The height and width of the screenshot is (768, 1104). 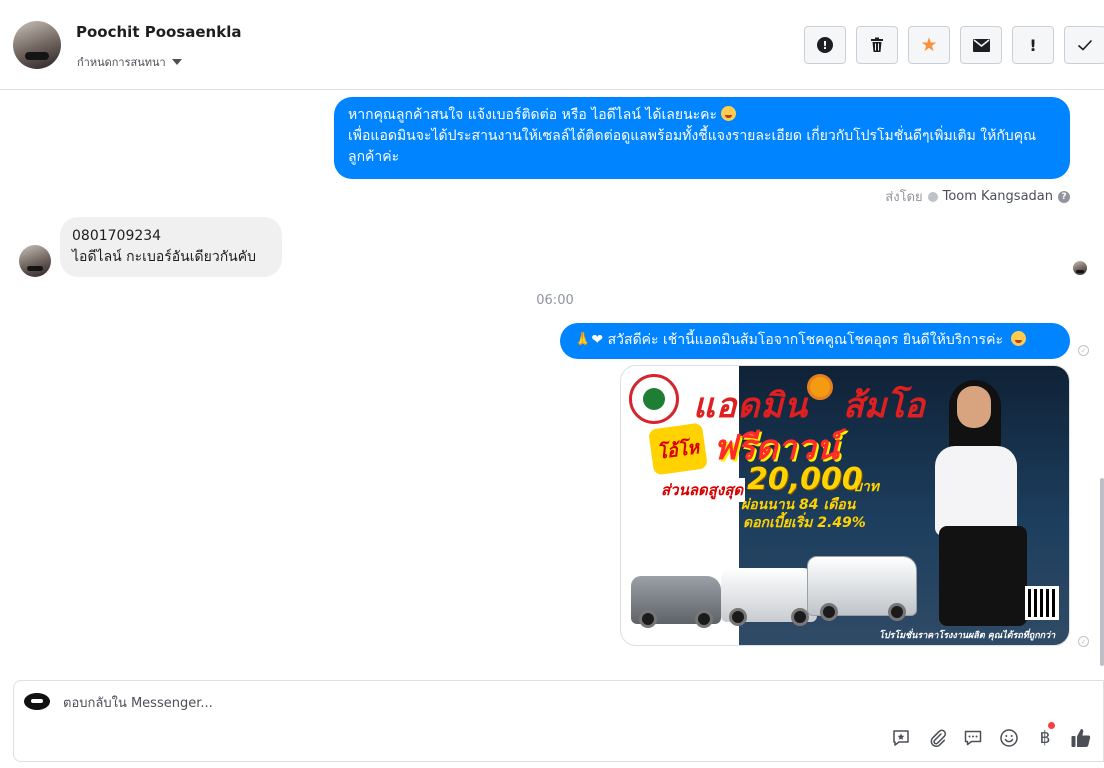 I want to click on like-icon, so click(x=1081, y=738).